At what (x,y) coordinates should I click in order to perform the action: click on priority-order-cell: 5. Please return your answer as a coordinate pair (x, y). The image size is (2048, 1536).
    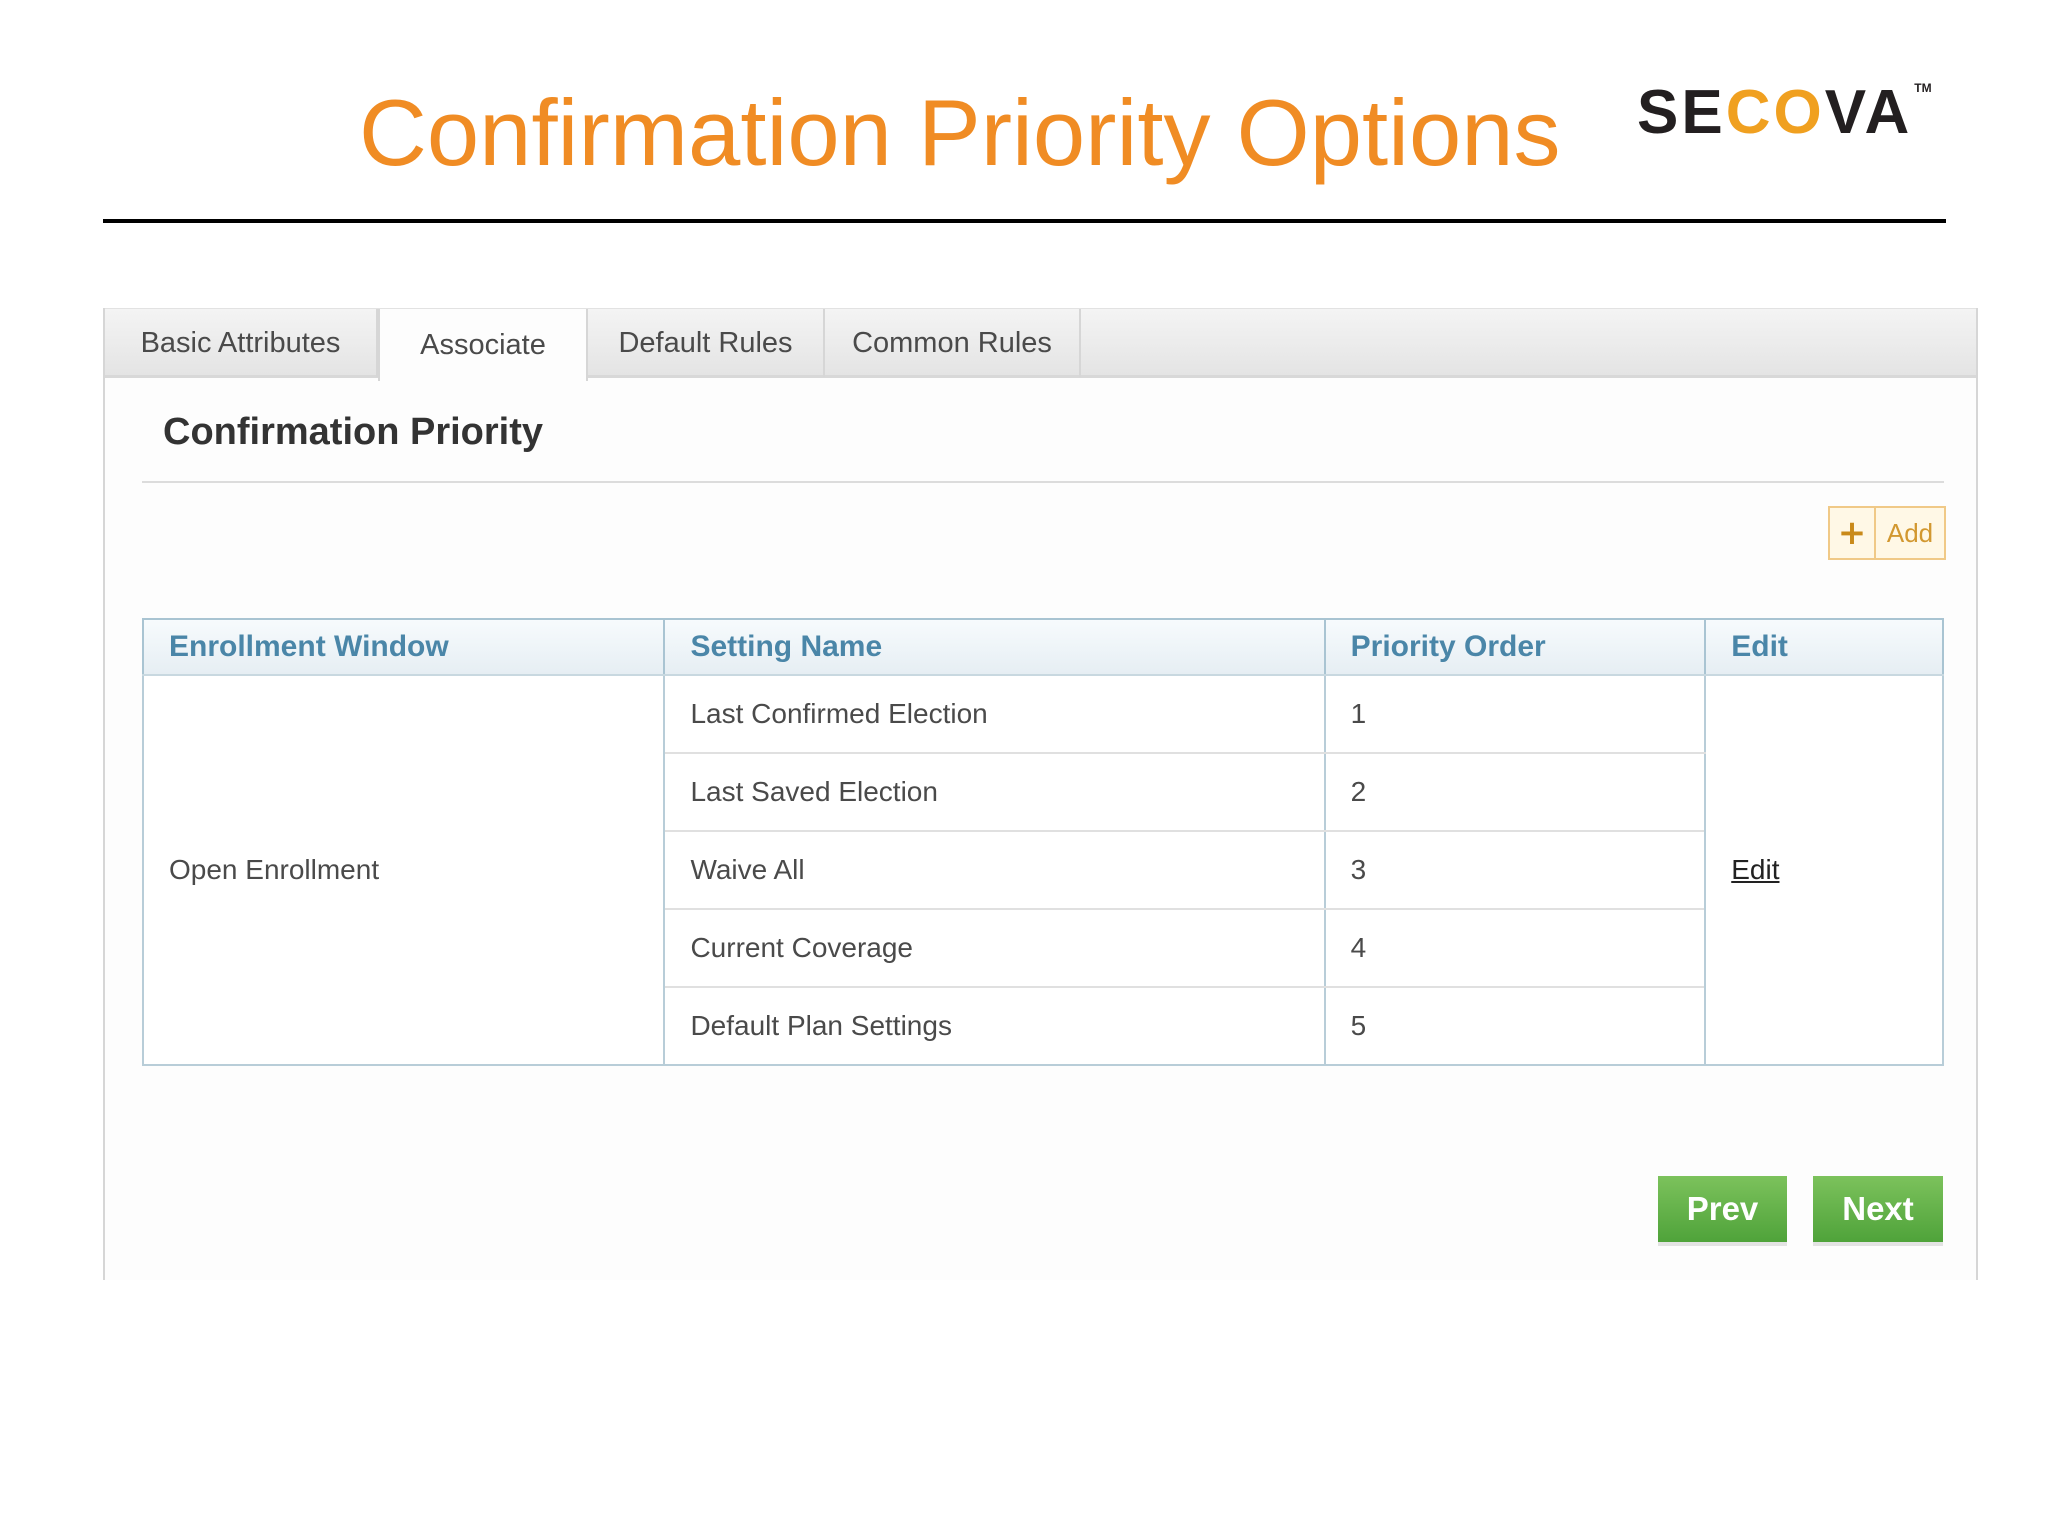
    Looking at the image, I should click on (1515, 1026).